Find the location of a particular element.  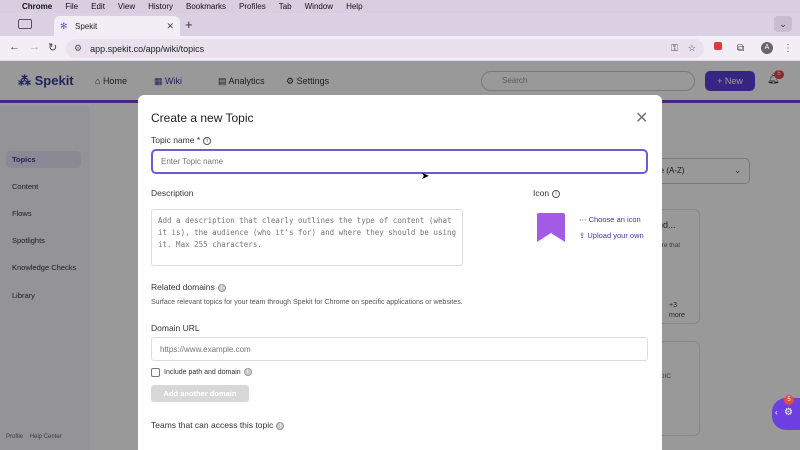

menu-history: History is located at coordinates (160, 6).